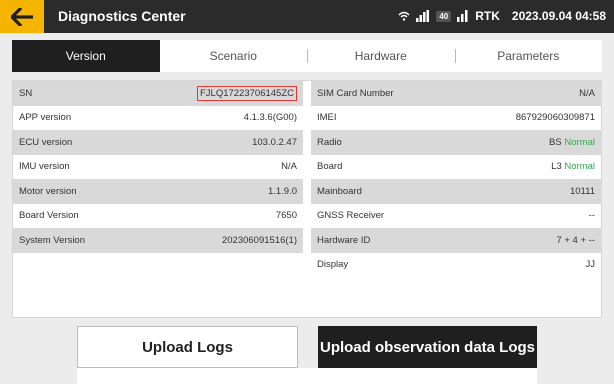 The height and width of the screenshot is (384, 614). I want to click on tab-version: Version, so click(86, 56).